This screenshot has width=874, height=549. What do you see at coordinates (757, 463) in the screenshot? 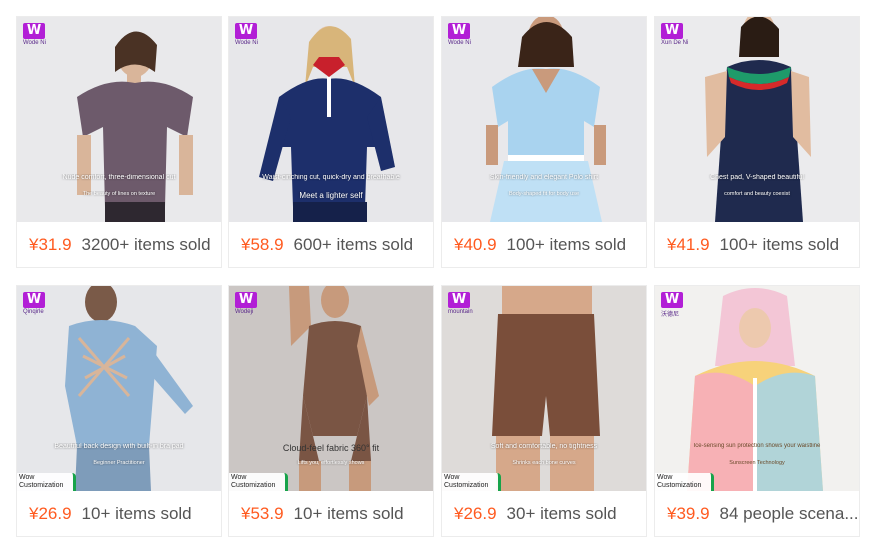
I see `image-subcaption: Sunscreen Technology` at bounding box center [757, 463].